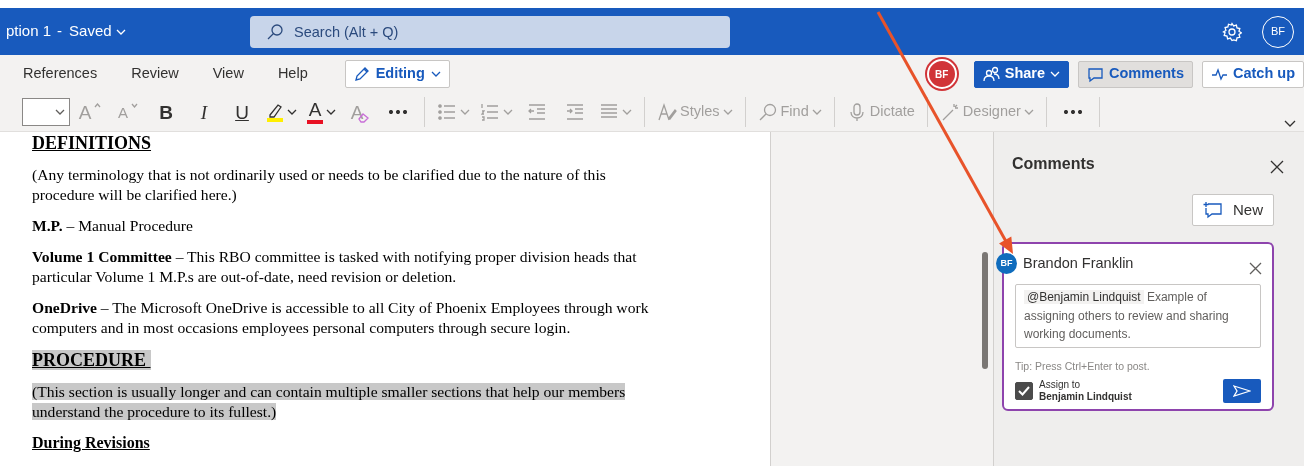 This screenshot has width=1304, height=466. What do you see at coordinates (98, 105) in the screenshot?
I see `caret-up-icon` at bounding box center [98, 105].